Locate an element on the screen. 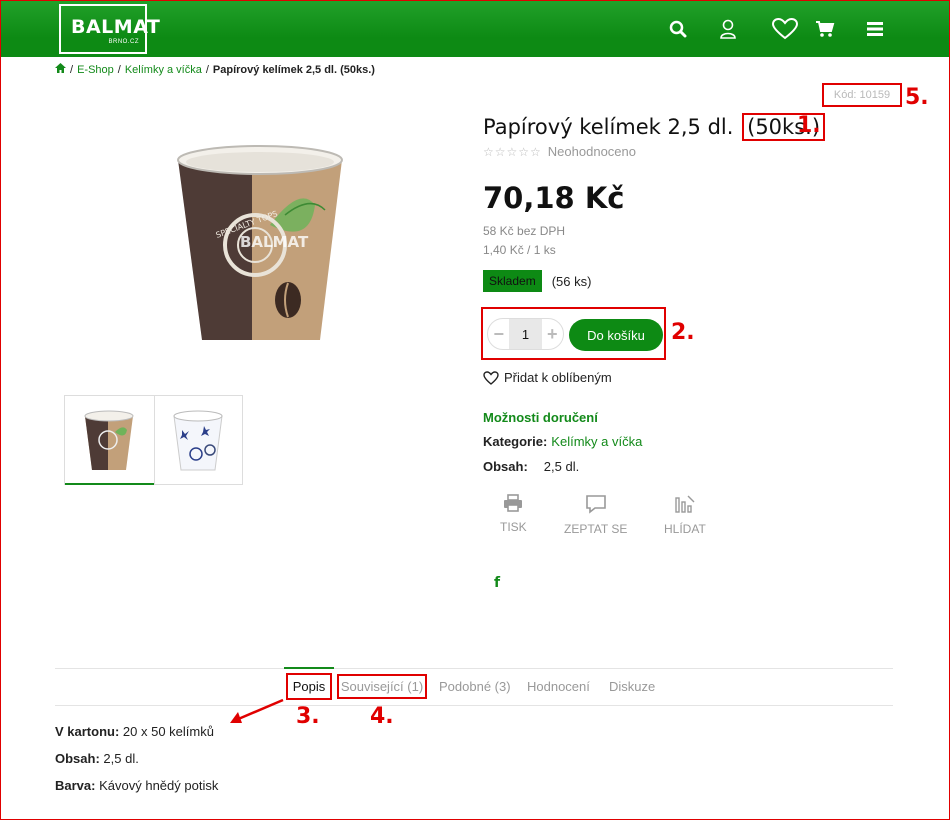  ask-label: ZEPTAT SE is located at coordinates (596, 529).